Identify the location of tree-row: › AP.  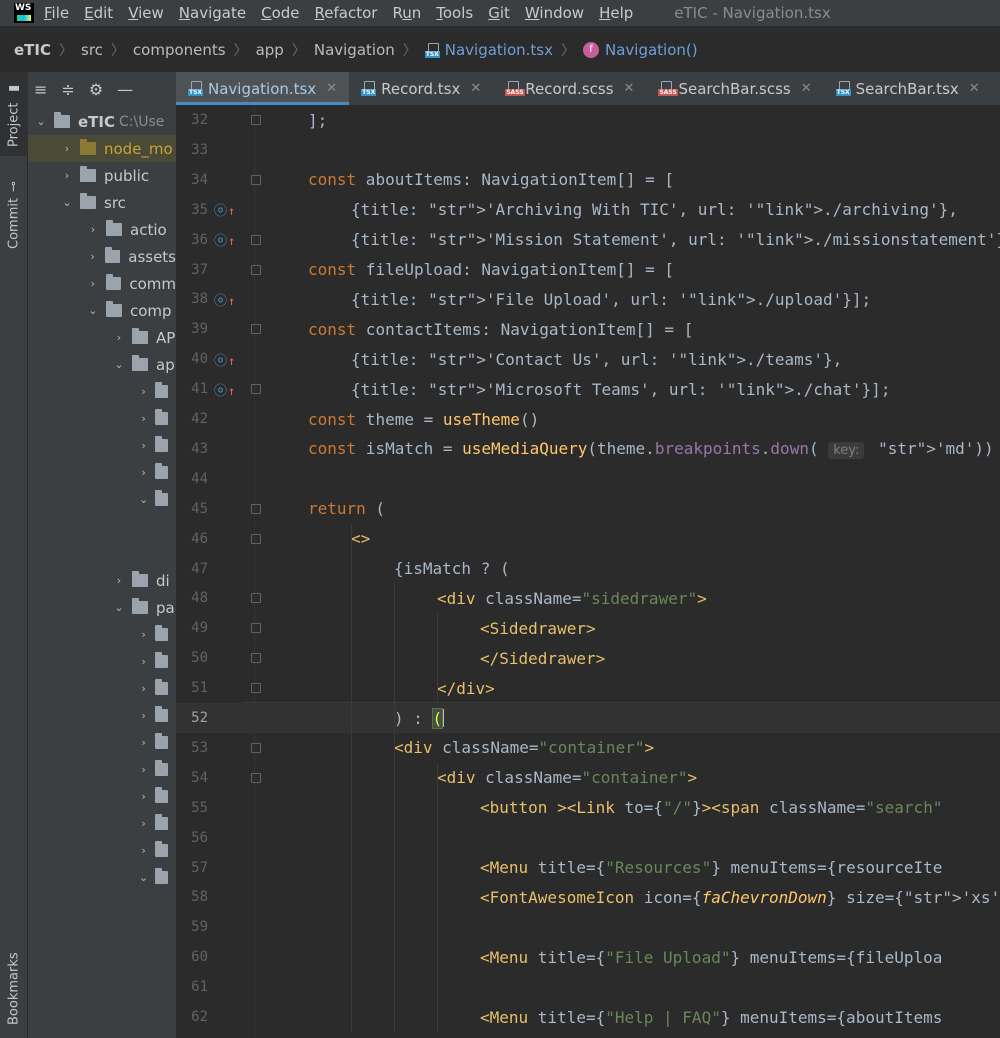
(102, 337).